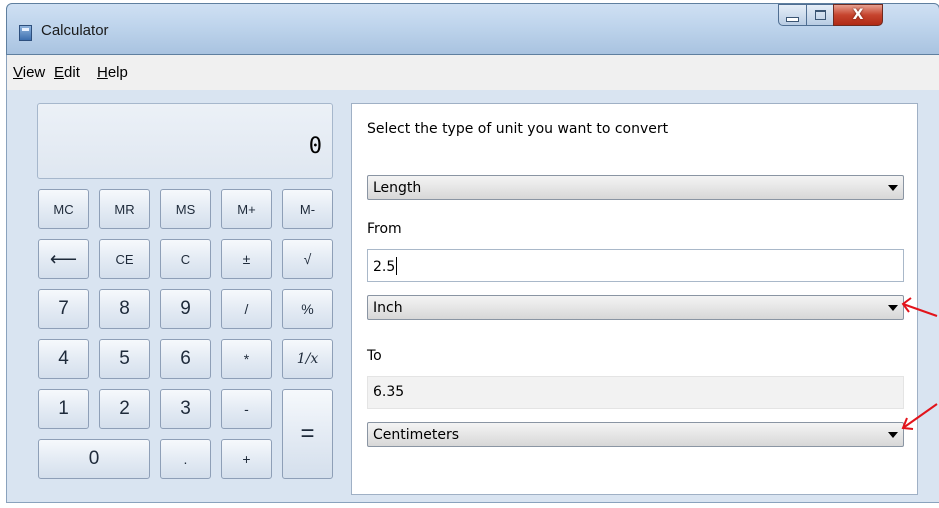  What do you see at coordinates (246, 359) in the screenshot?
I see `multiply-button: *` at bounding box center [246, 359].